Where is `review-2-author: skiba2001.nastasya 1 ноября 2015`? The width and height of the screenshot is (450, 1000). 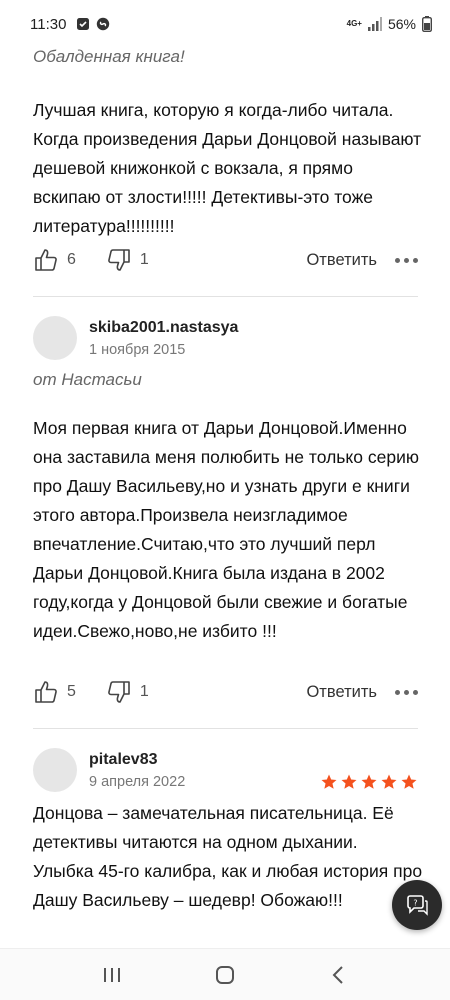 review-2-author: skiba2001.nastasya 1 ноября 2015 is located at coordinates (225, 338).